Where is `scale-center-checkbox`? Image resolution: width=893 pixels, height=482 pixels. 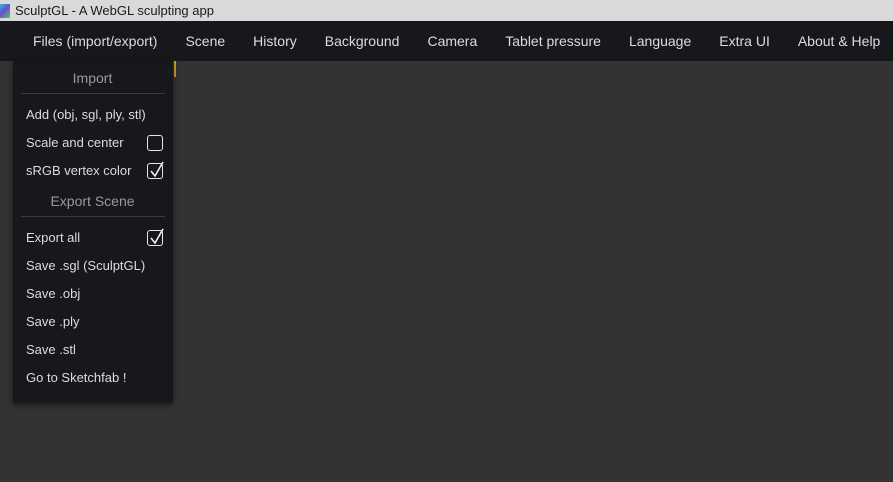
scale-center-checkbox is located at coordinates (155, 143).